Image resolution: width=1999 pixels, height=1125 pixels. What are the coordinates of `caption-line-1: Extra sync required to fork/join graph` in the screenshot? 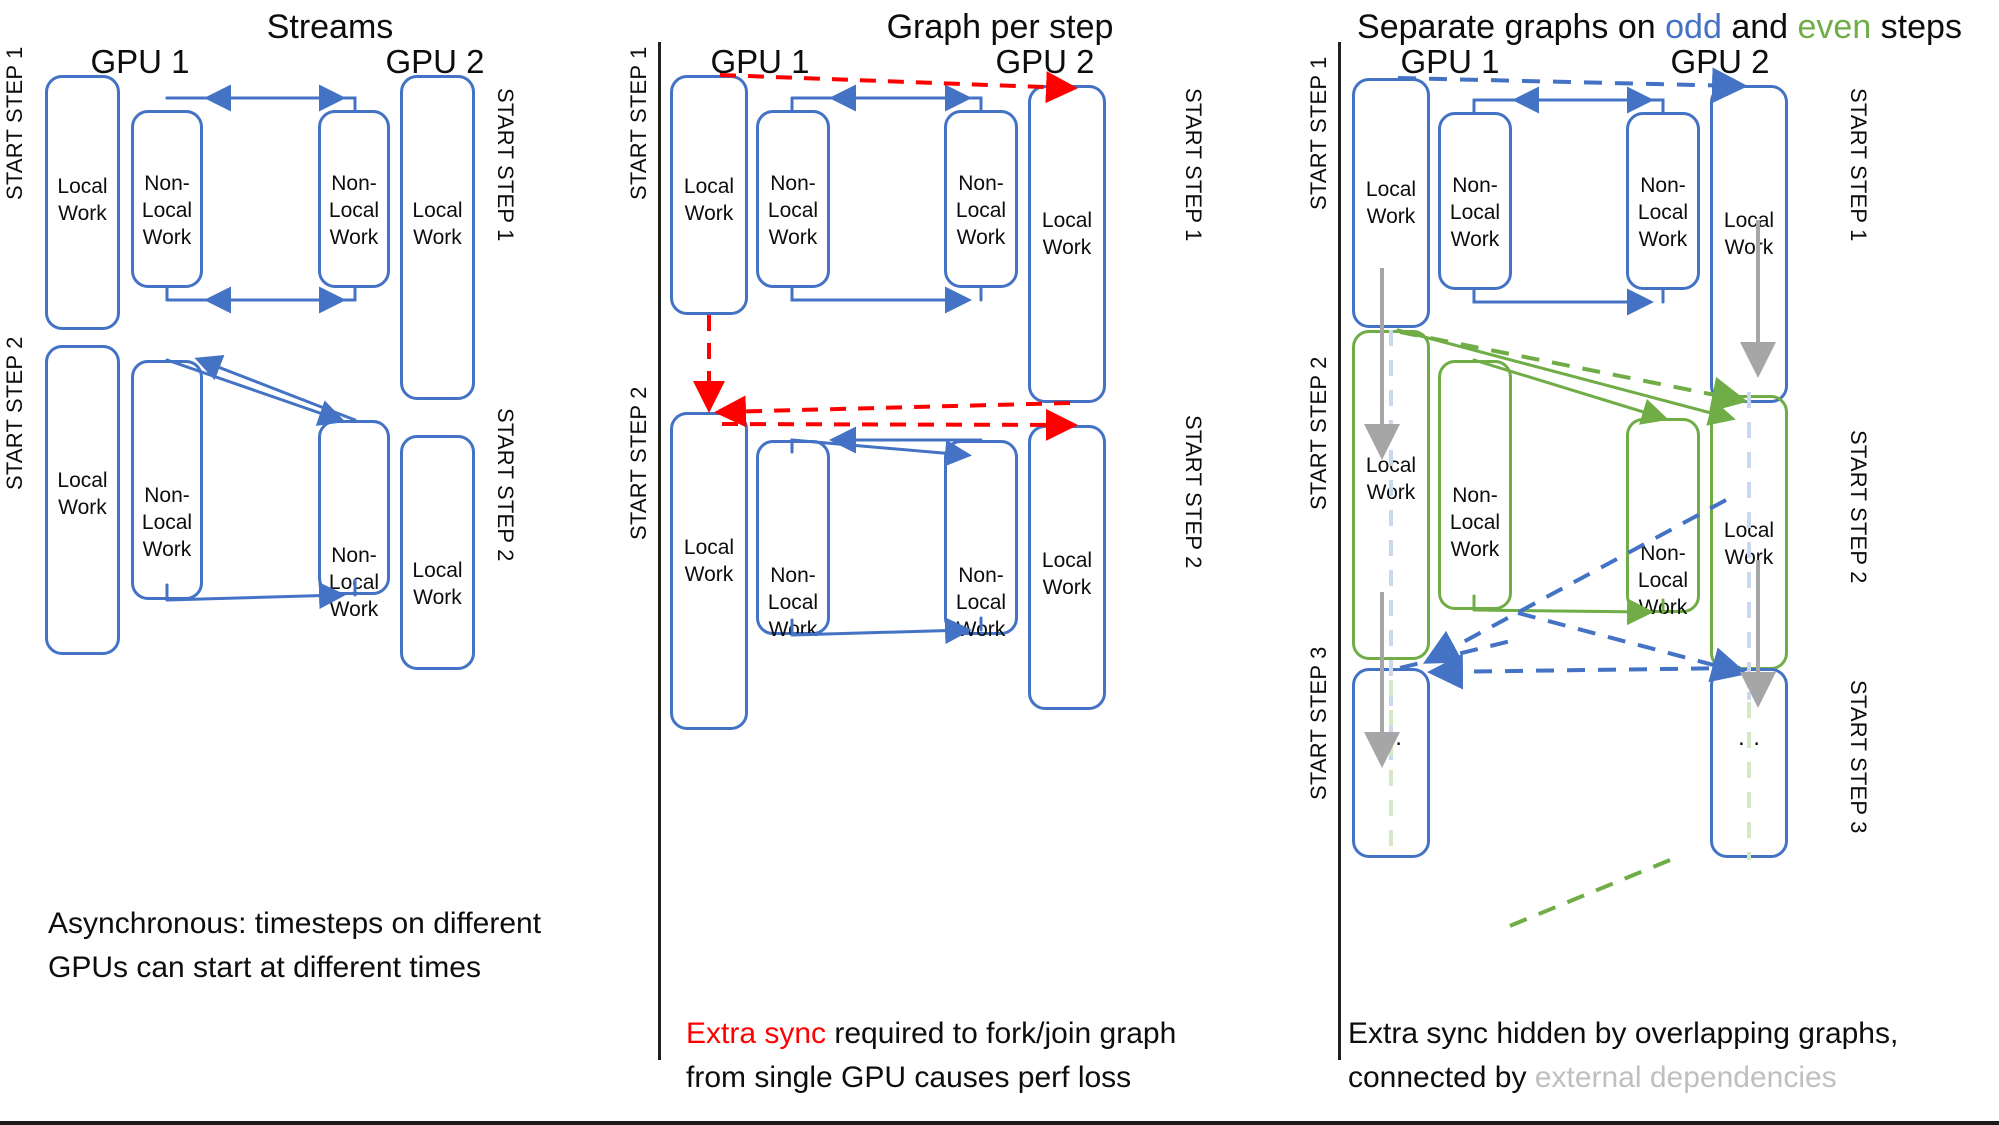 It's located at (1006, 1034).